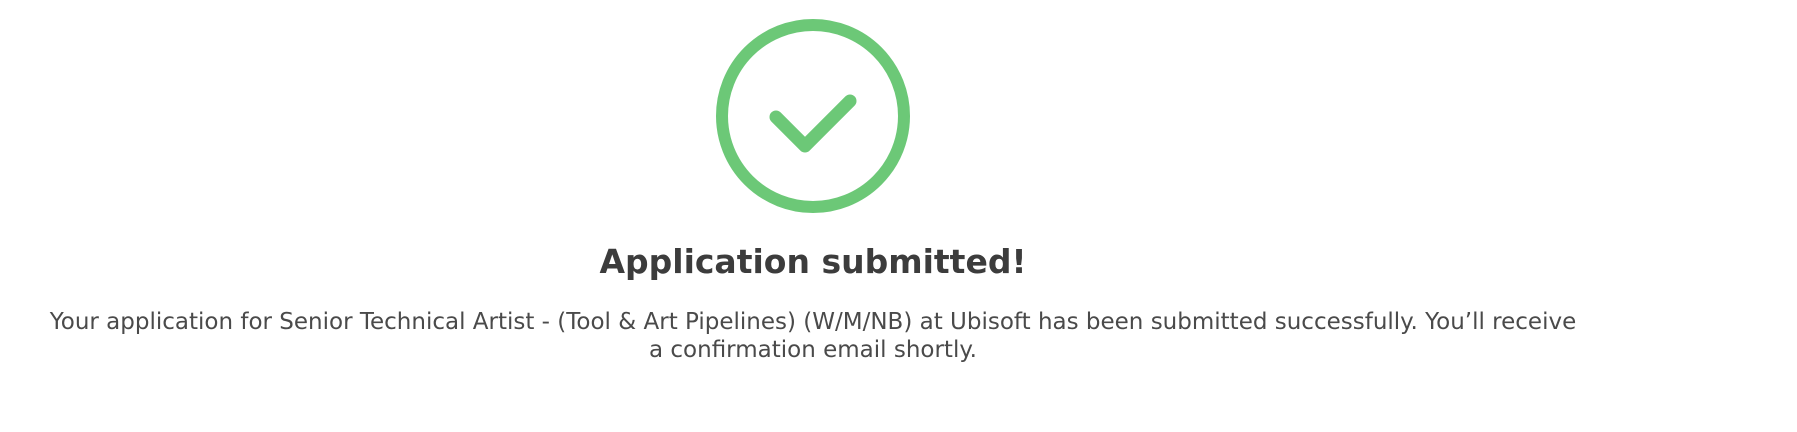 The height and width of the screenshot is (432, 1797). I want to click on check-circle-icon, so click(813, 116).